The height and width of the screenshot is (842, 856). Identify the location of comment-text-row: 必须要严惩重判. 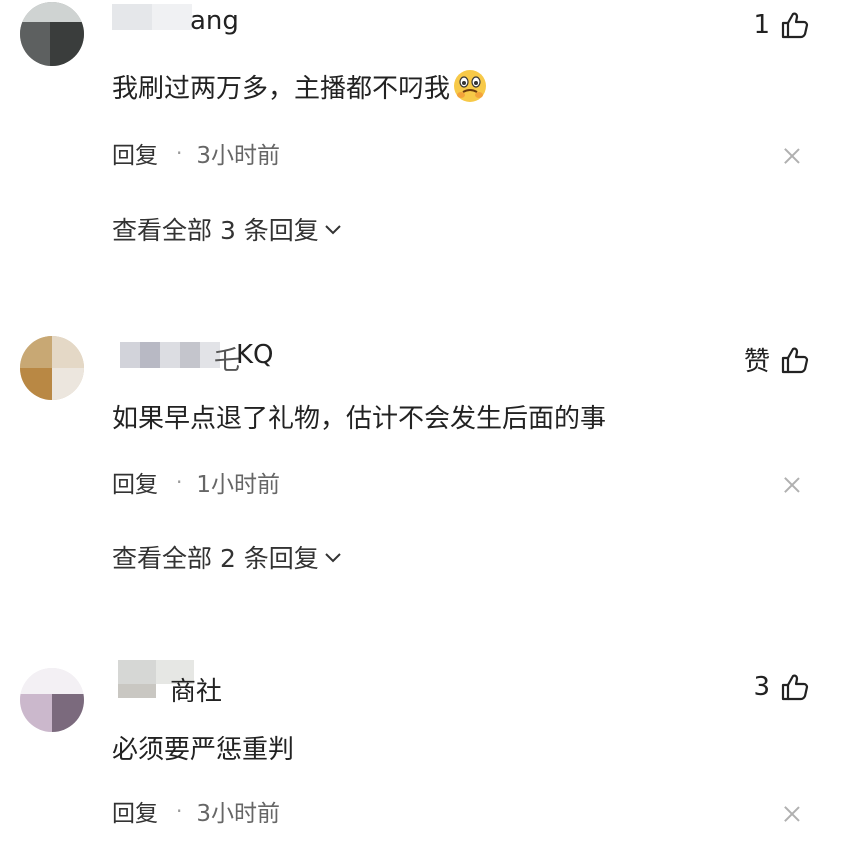
(203, 747).